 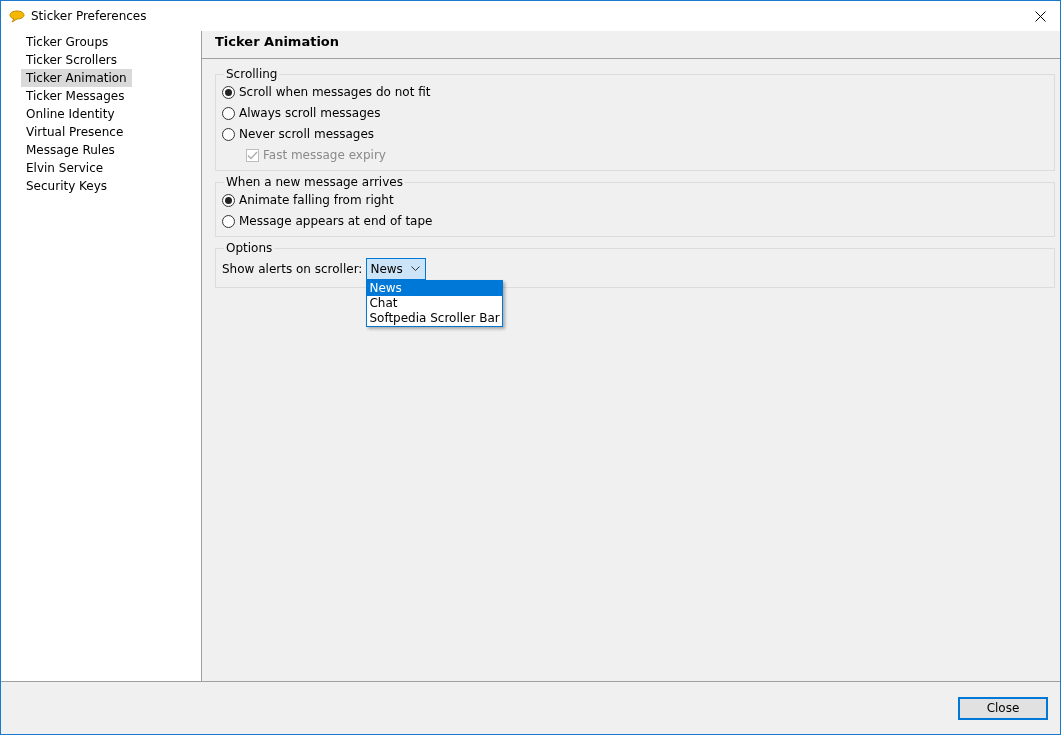 I want to click on sidebar-item: Message Rules, so click(x=70, y=150).